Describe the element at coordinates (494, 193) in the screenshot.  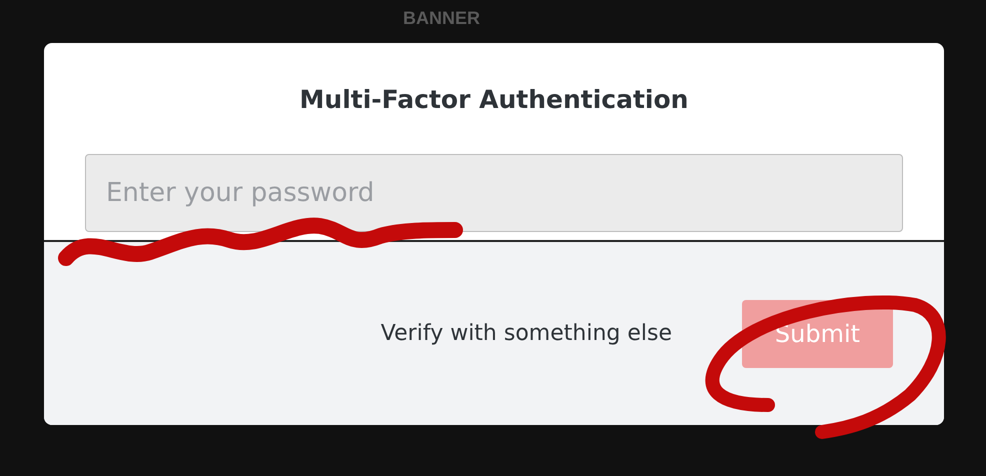
I see `password-field: Enter your password` at that location.